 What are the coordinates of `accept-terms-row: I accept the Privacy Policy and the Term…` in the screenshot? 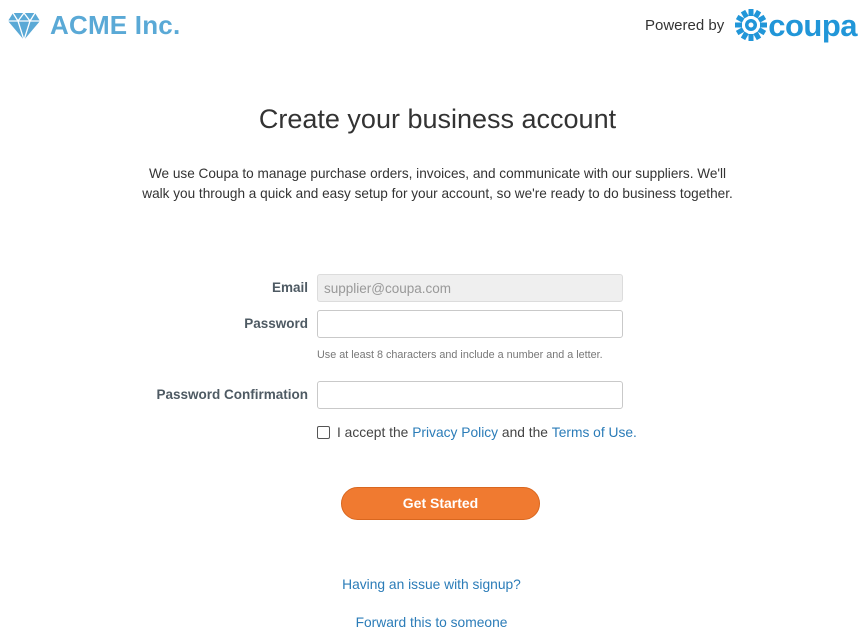 It's located at (477, 432).